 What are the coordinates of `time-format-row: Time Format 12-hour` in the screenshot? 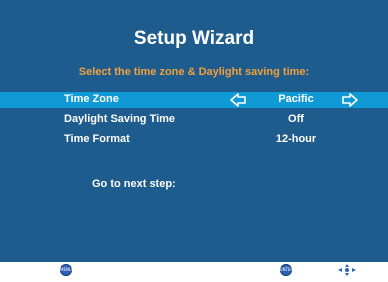 It's located at (194, 140).